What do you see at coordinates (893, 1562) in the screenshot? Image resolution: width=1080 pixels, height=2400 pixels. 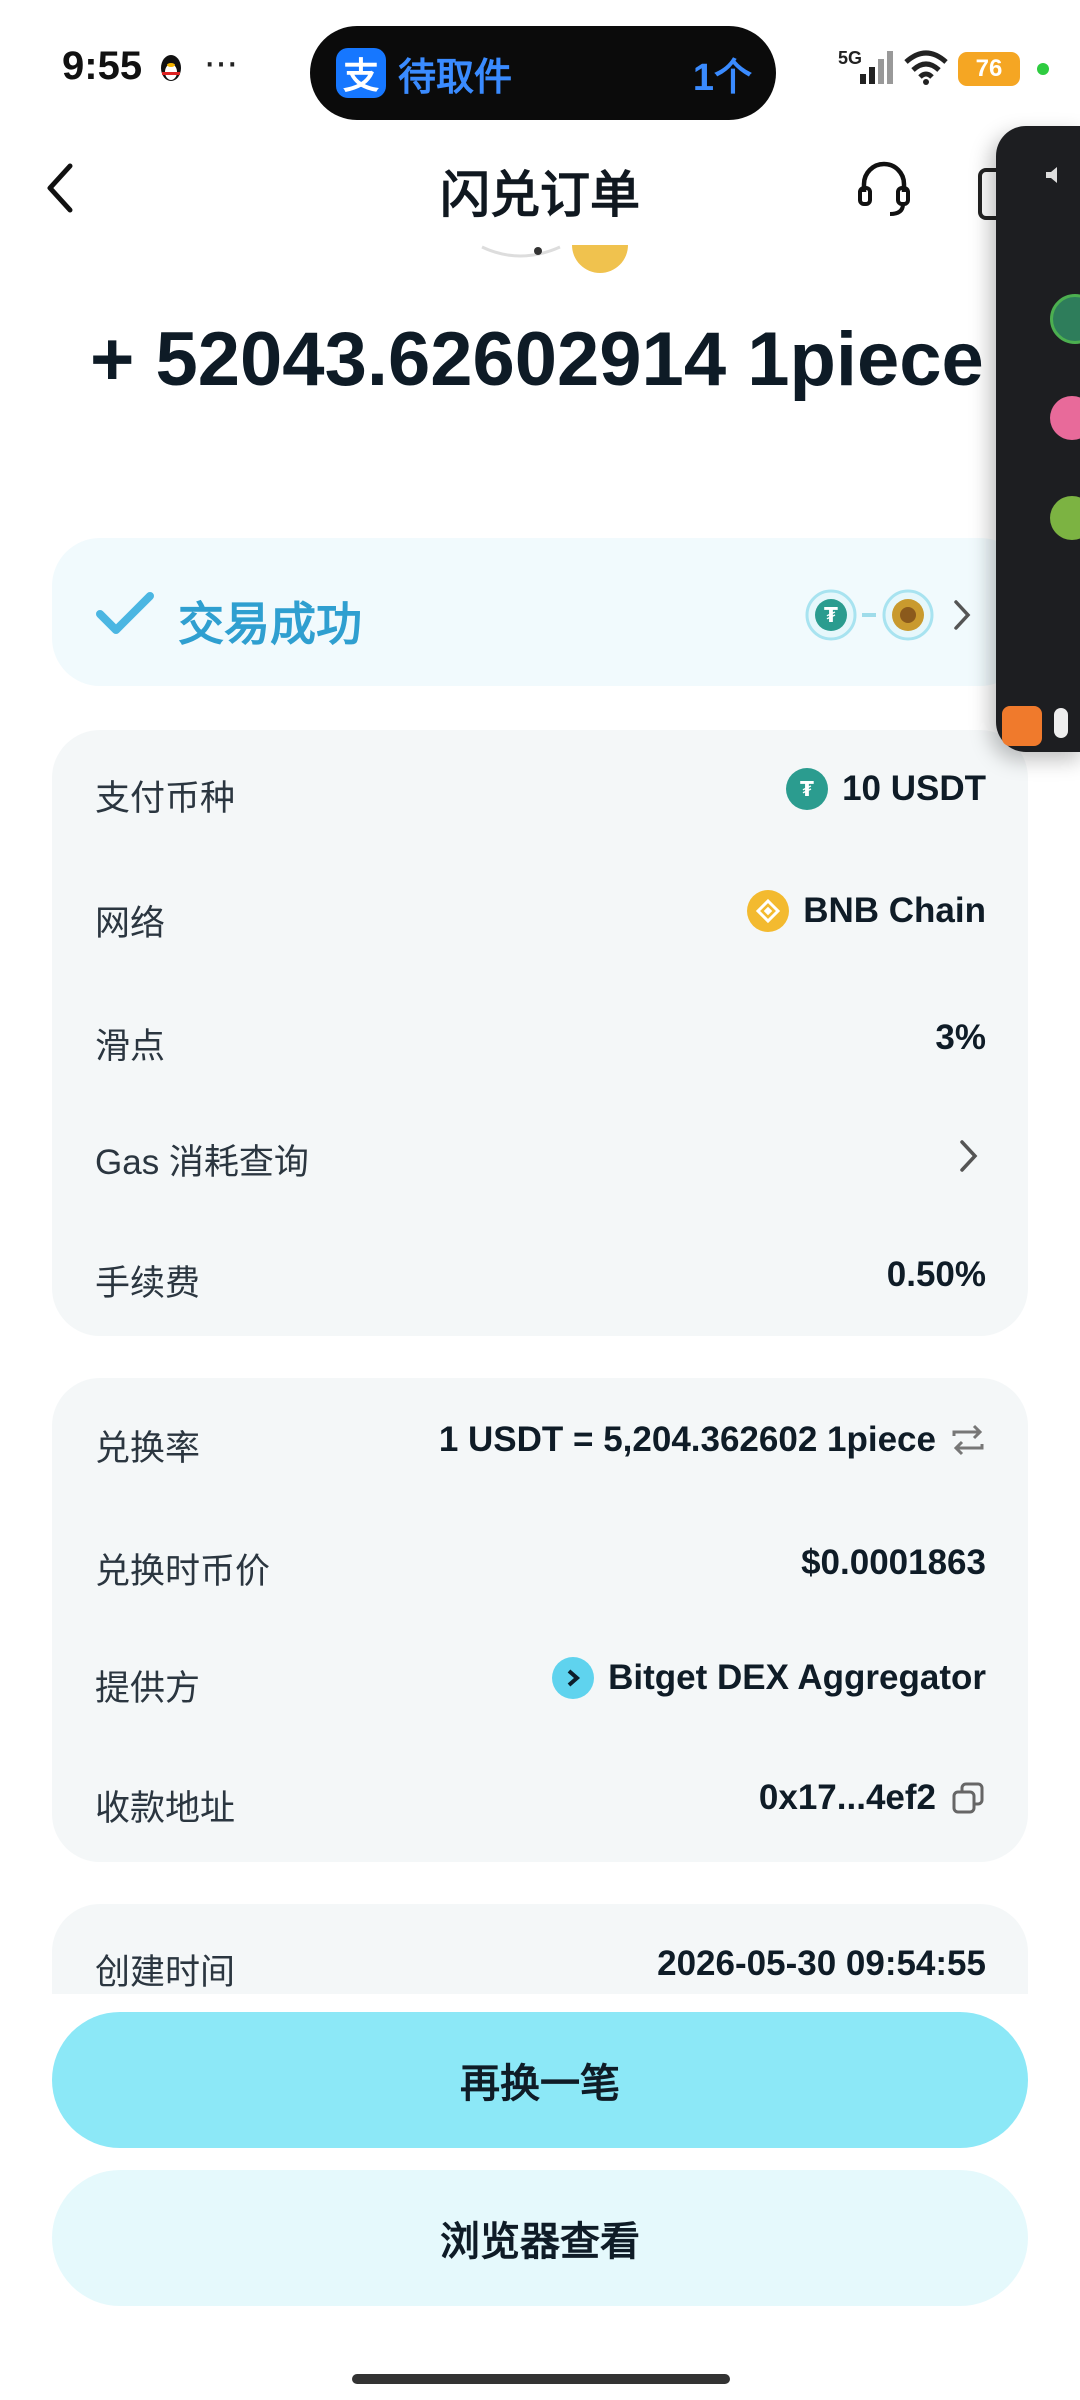 I see `price-at-swap-value: $0.0001863` at bounding box center [893, 1562].